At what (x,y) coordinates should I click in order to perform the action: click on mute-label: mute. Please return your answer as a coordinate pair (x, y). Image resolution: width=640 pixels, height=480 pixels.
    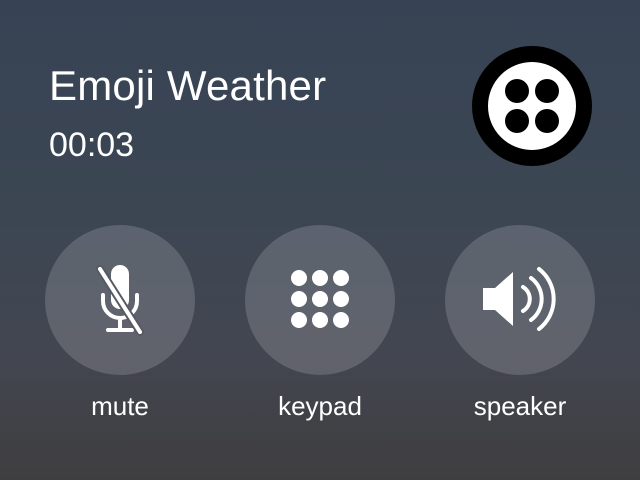
    Looking at the image, I should click on (120, 406).